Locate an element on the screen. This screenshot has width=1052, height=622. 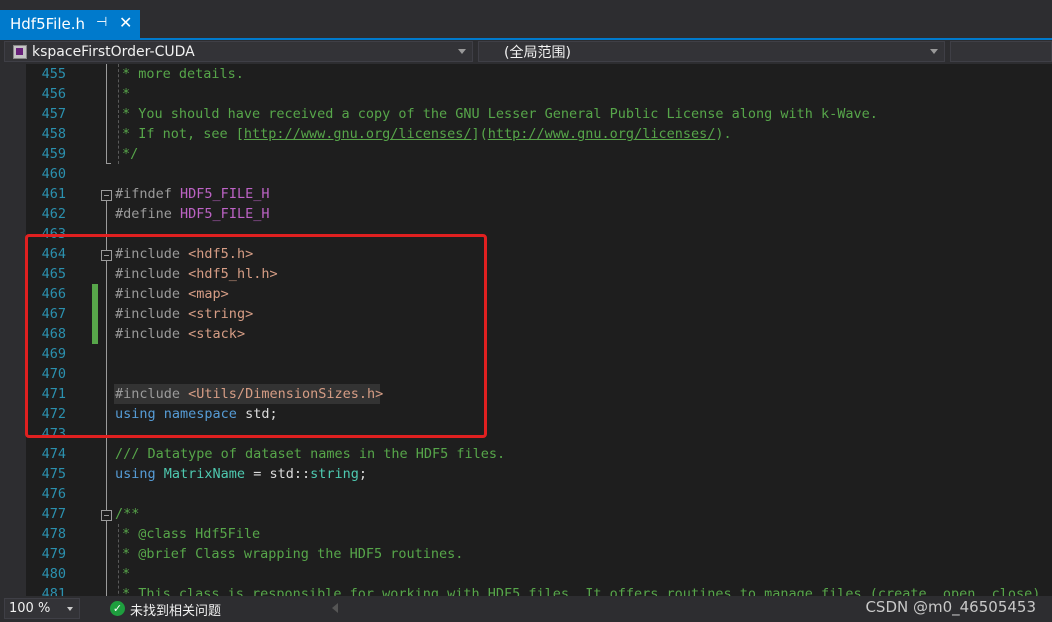
watermark: CSDN @m0_46505453 is located at coordinates (950, 607).